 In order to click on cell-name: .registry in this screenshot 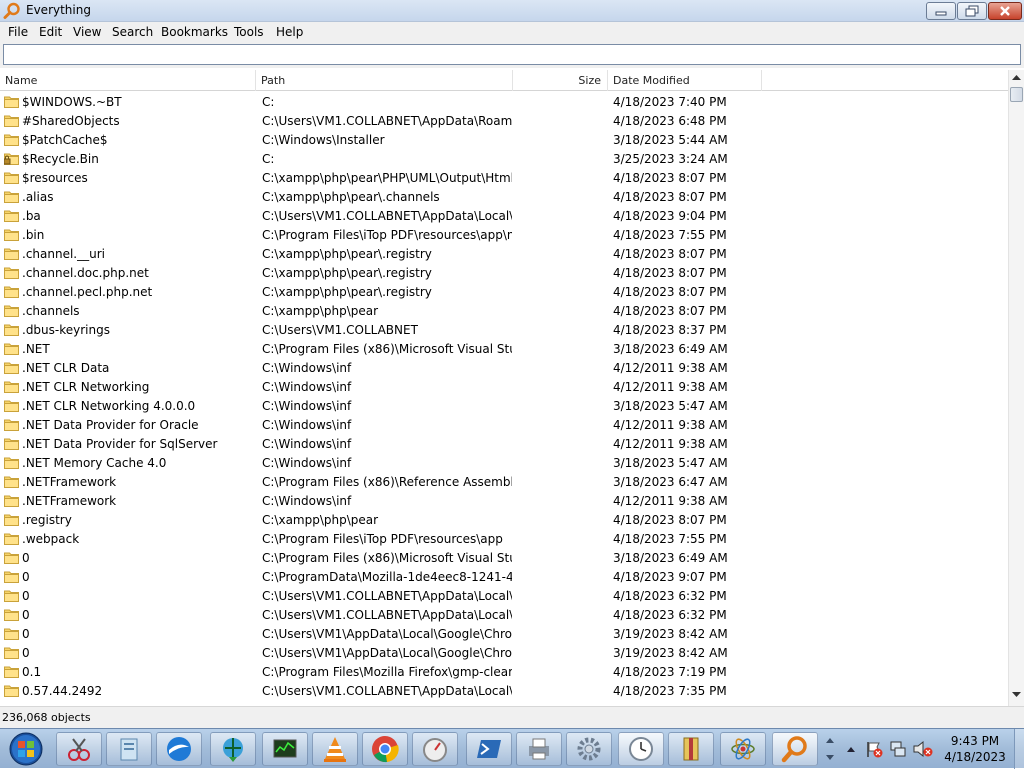, I will do `click(47, 520)`.